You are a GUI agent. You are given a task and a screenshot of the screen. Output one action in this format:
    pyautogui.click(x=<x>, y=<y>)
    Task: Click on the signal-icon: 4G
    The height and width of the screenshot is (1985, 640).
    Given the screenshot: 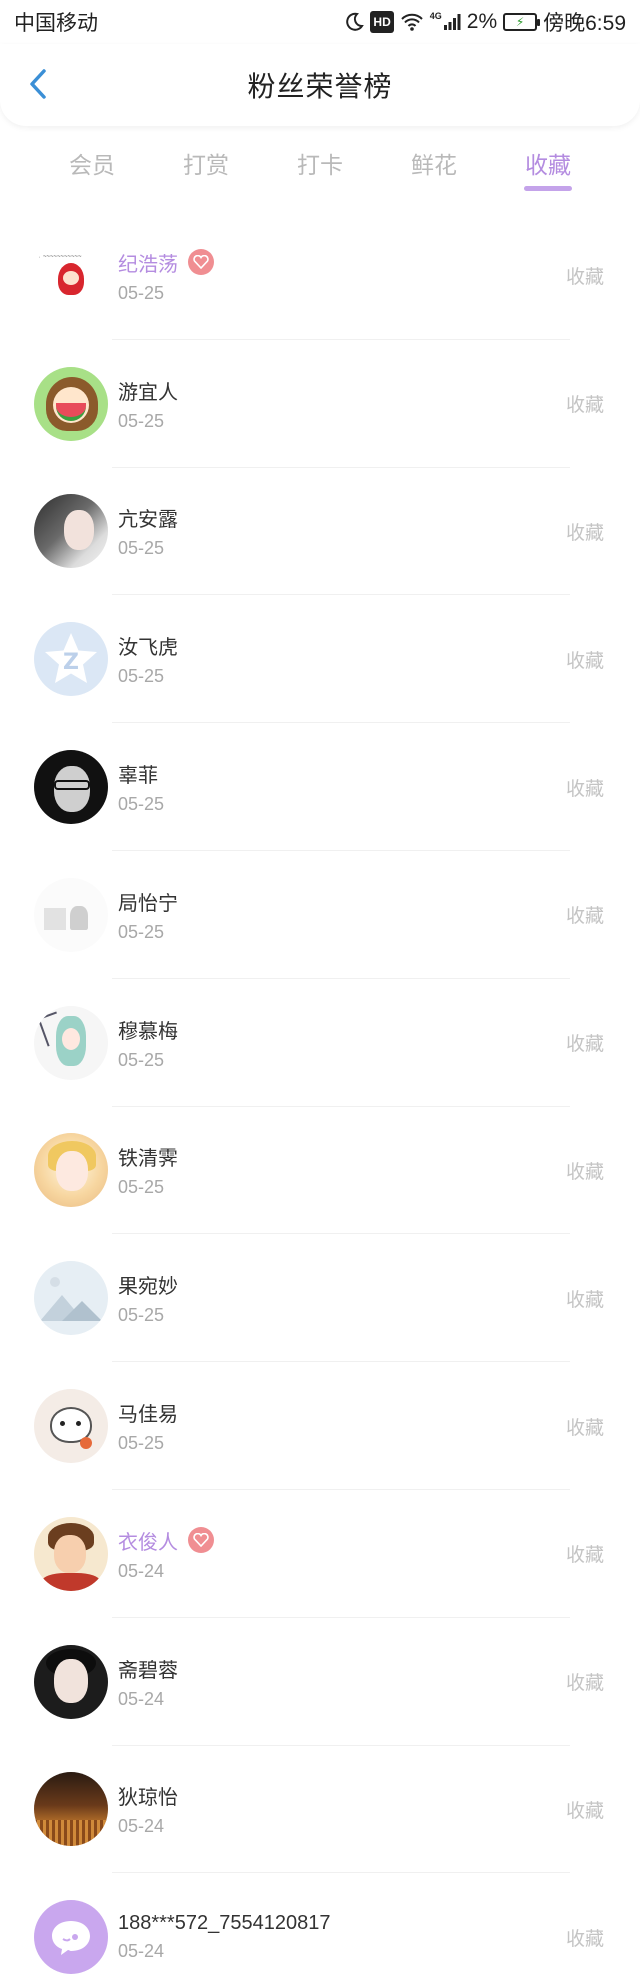 What is the action you would take?
    pyautogui.click(x=445, y=22)
    